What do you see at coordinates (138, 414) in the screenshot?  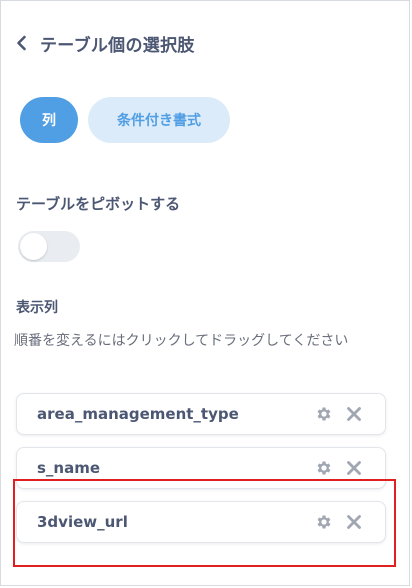 I see `column-name: area_management_type` at bounding box center [138, 414].